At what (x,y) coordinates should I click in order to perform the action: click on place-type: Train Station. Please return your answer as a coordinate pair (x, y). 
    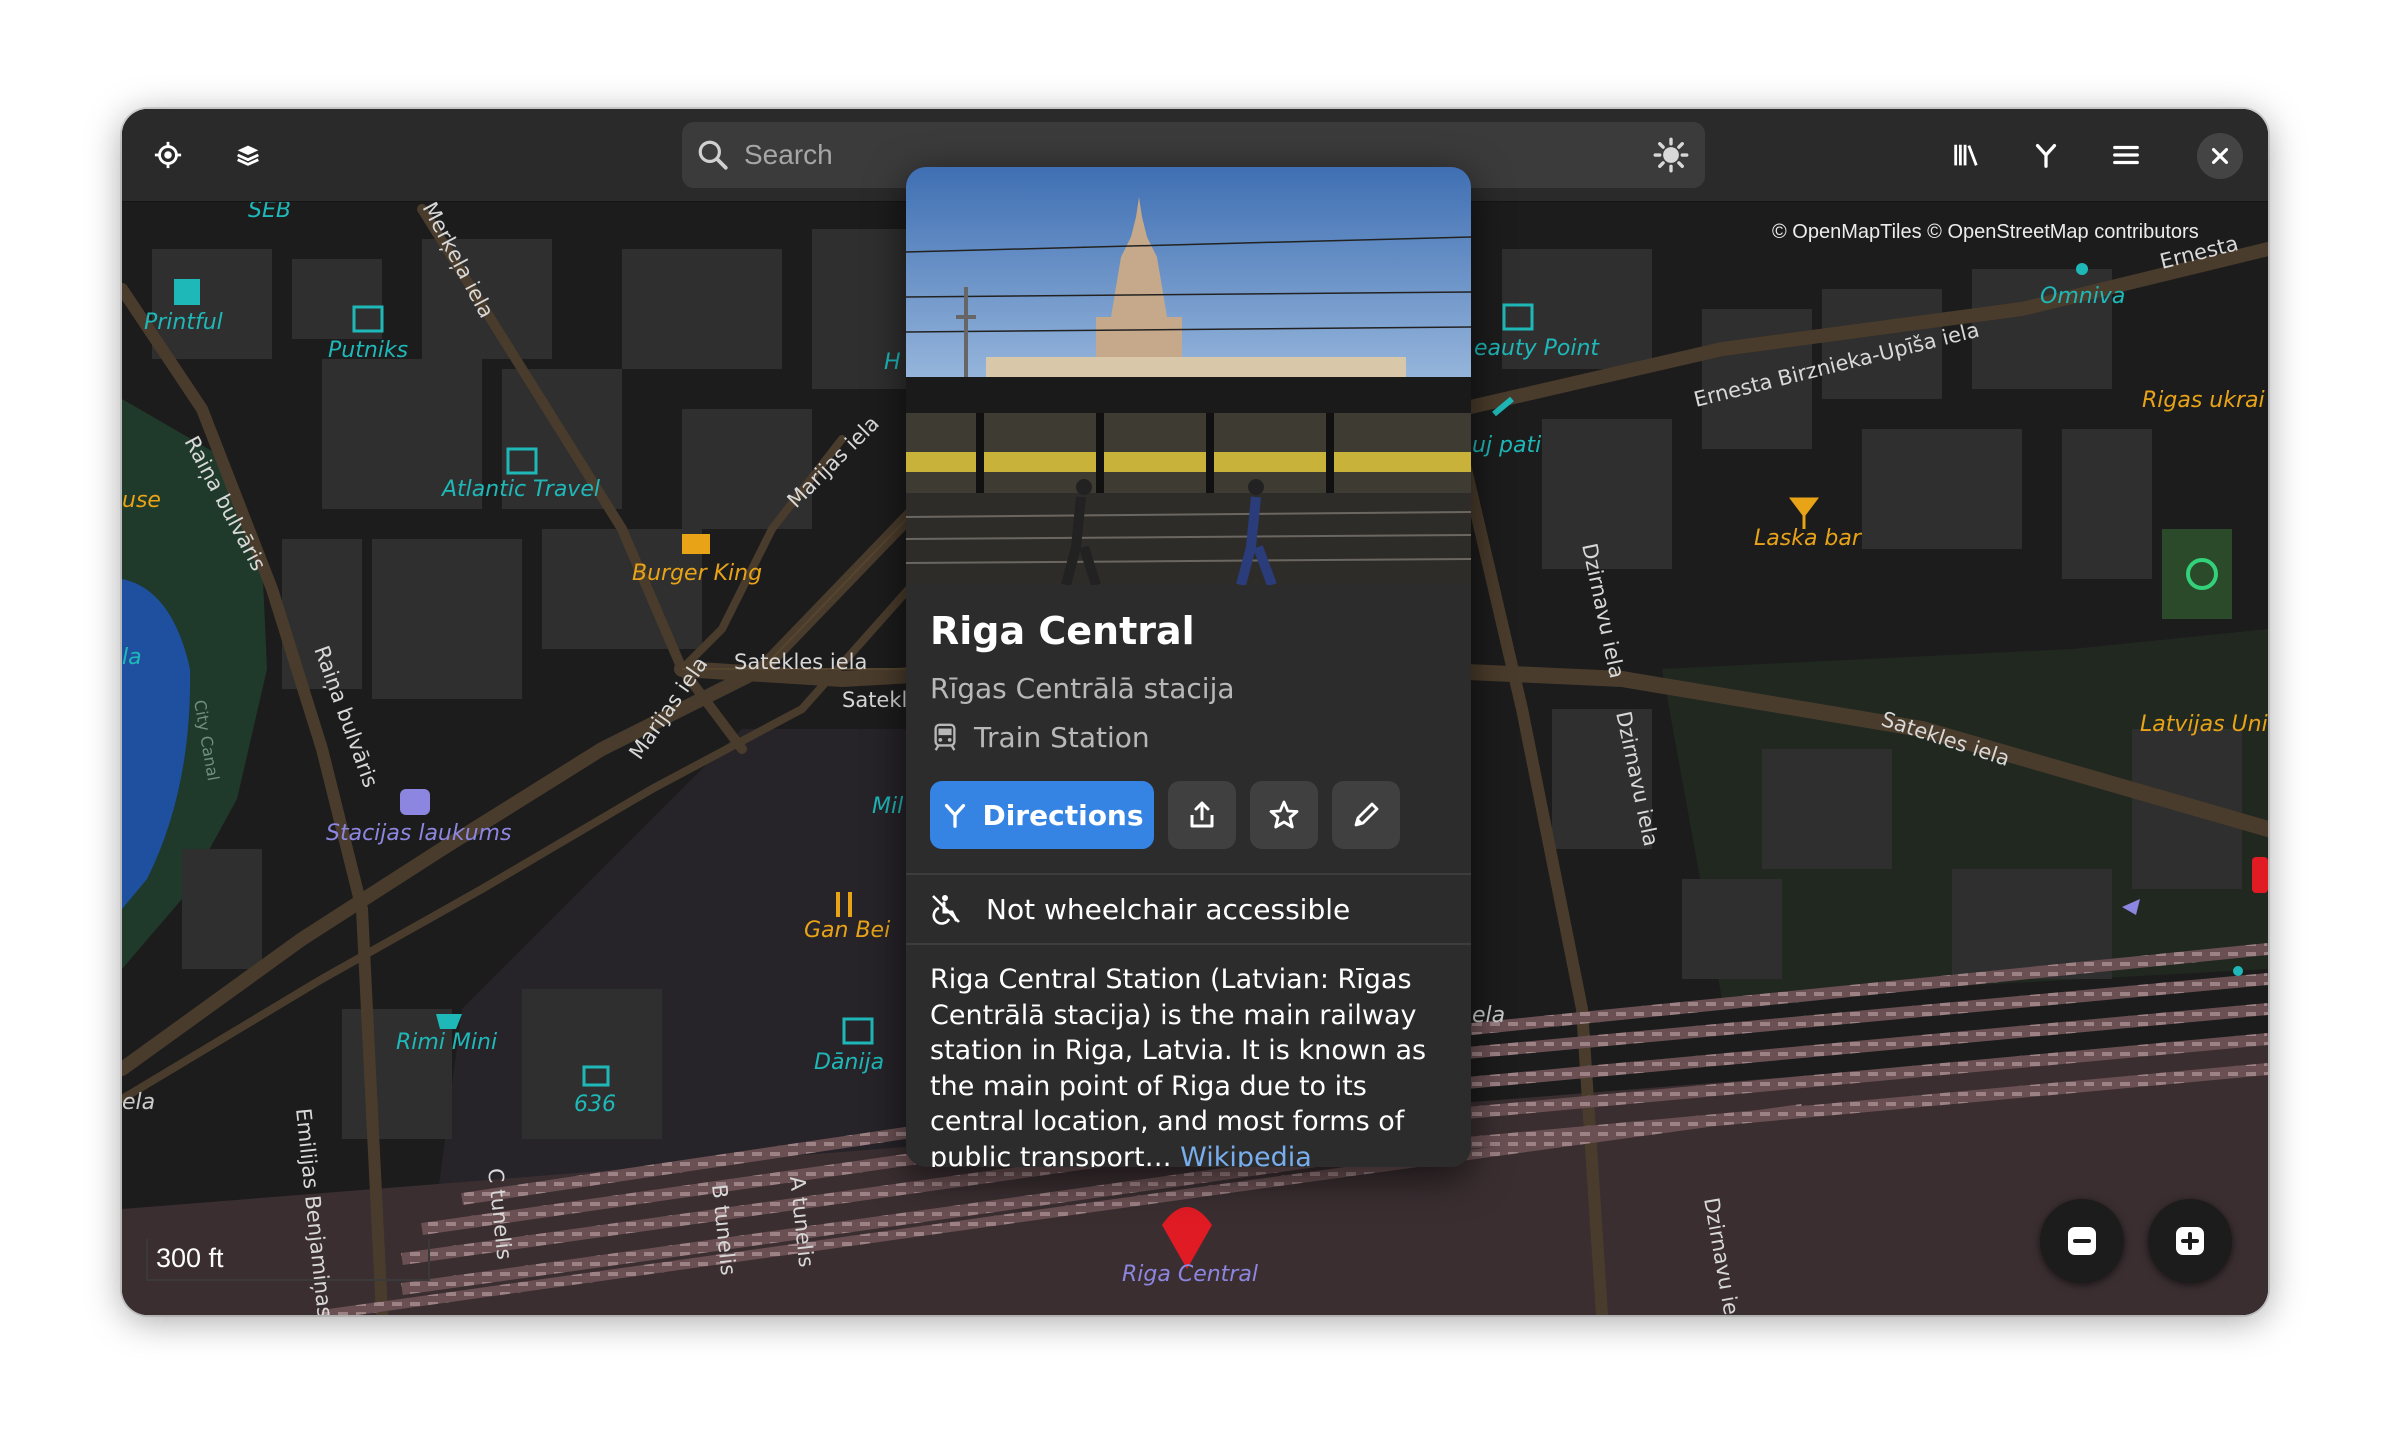
    Looking at the image, I should click on (1040, 737).